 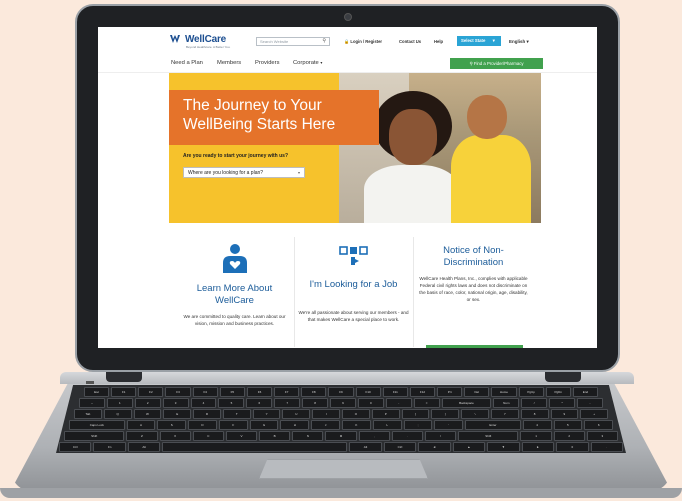 What do you see at coordinates (343, 469) in the screenshot?
I see `touchpad` at bounding box center [343, 469].